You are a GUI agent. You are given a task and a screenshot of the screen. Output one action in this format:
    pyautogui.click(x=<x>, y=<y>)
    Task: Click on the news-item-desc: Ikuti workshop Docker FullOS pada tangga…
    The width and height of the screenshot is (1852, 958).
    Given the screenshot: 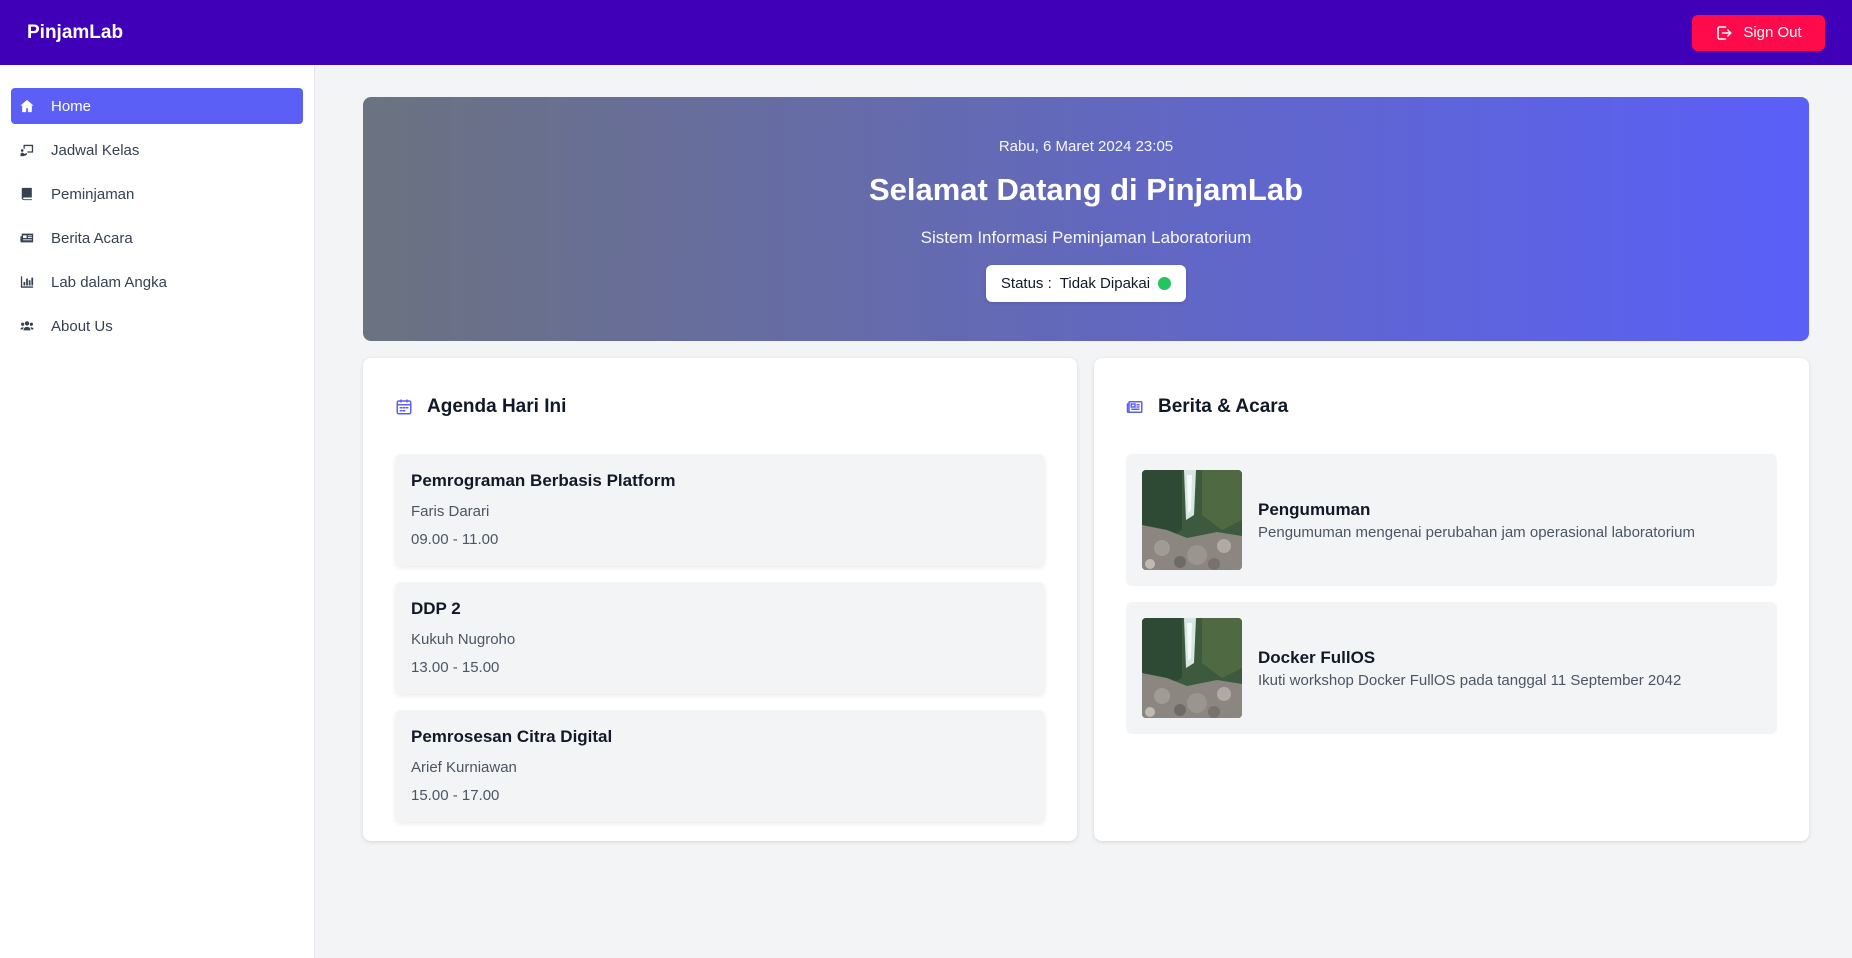 What is the action you would take?
    pyautogui.click(x=1470, y=680)
    